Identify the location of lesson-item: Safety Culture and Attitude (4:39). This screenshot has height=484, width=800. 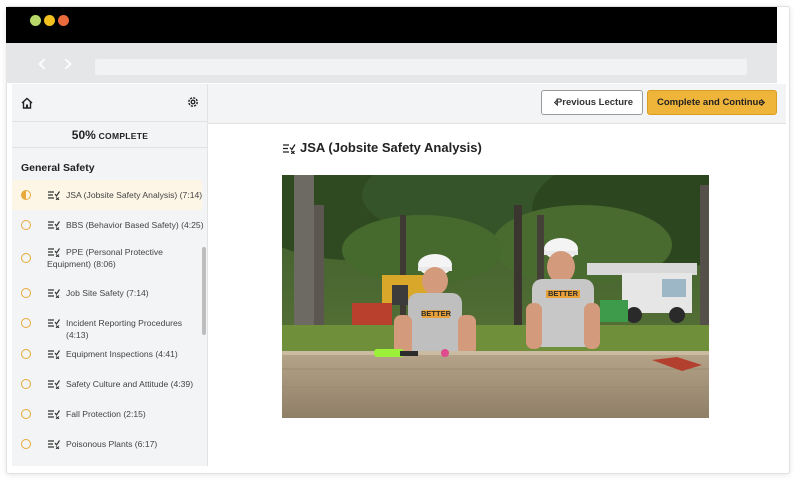
(107, 384).